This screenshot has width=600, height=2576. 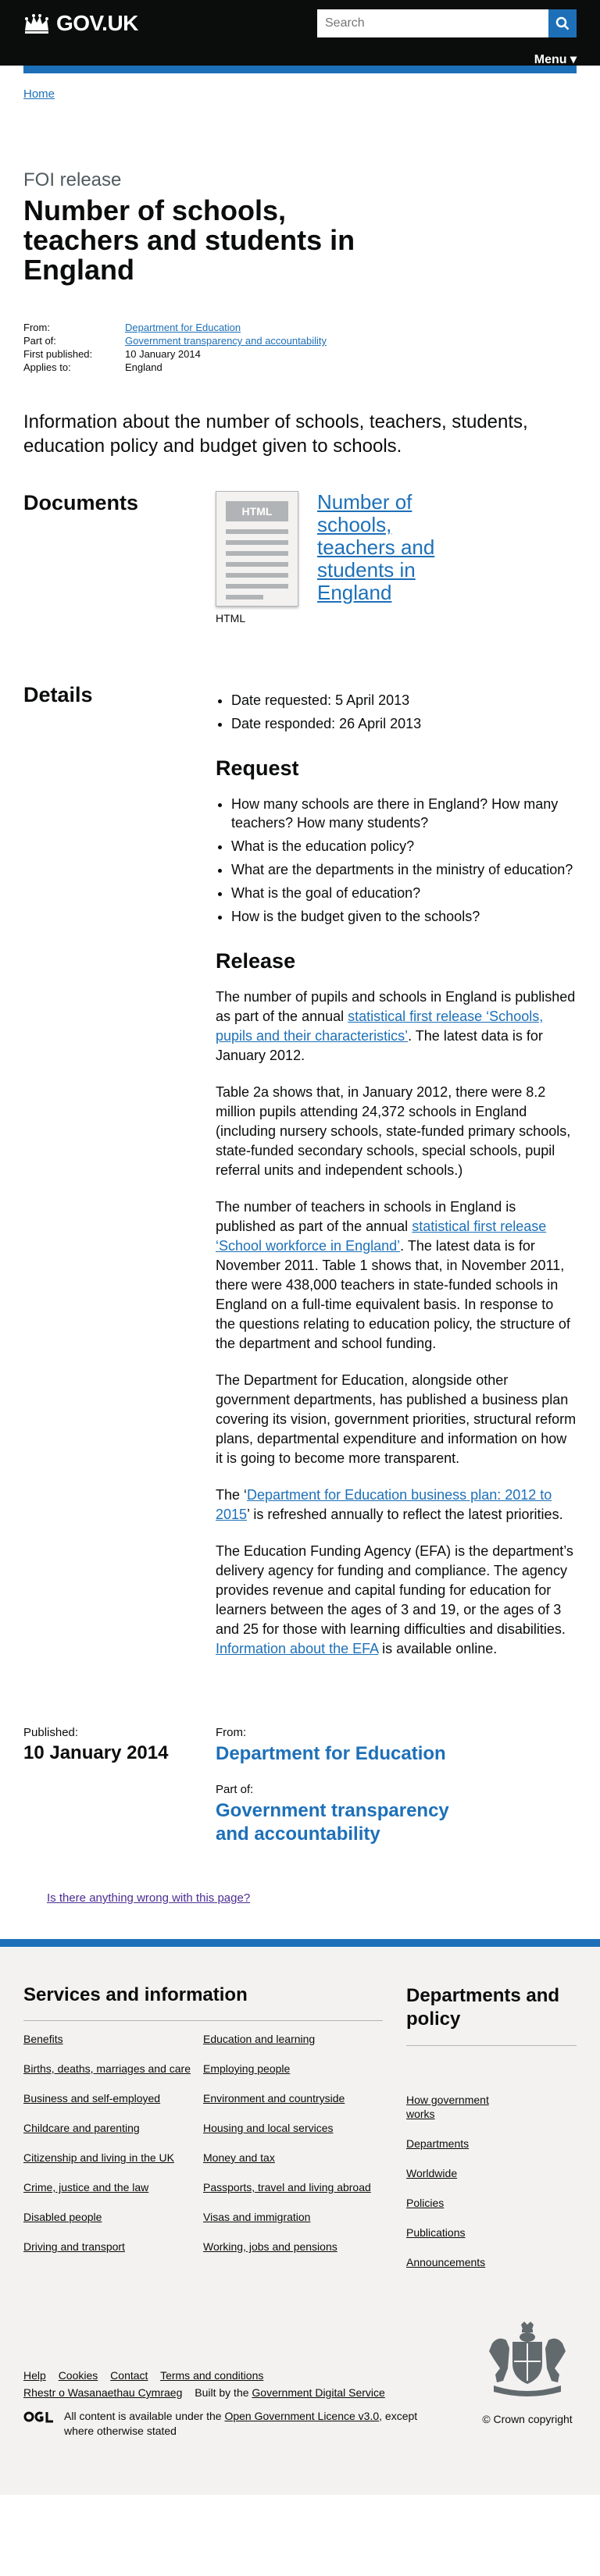 What do you see at coordinates (148, 1898) in the screenshot?
I see `report-problem-link: Is there anything wrong with this page?` at bounding box center [148, 1898].